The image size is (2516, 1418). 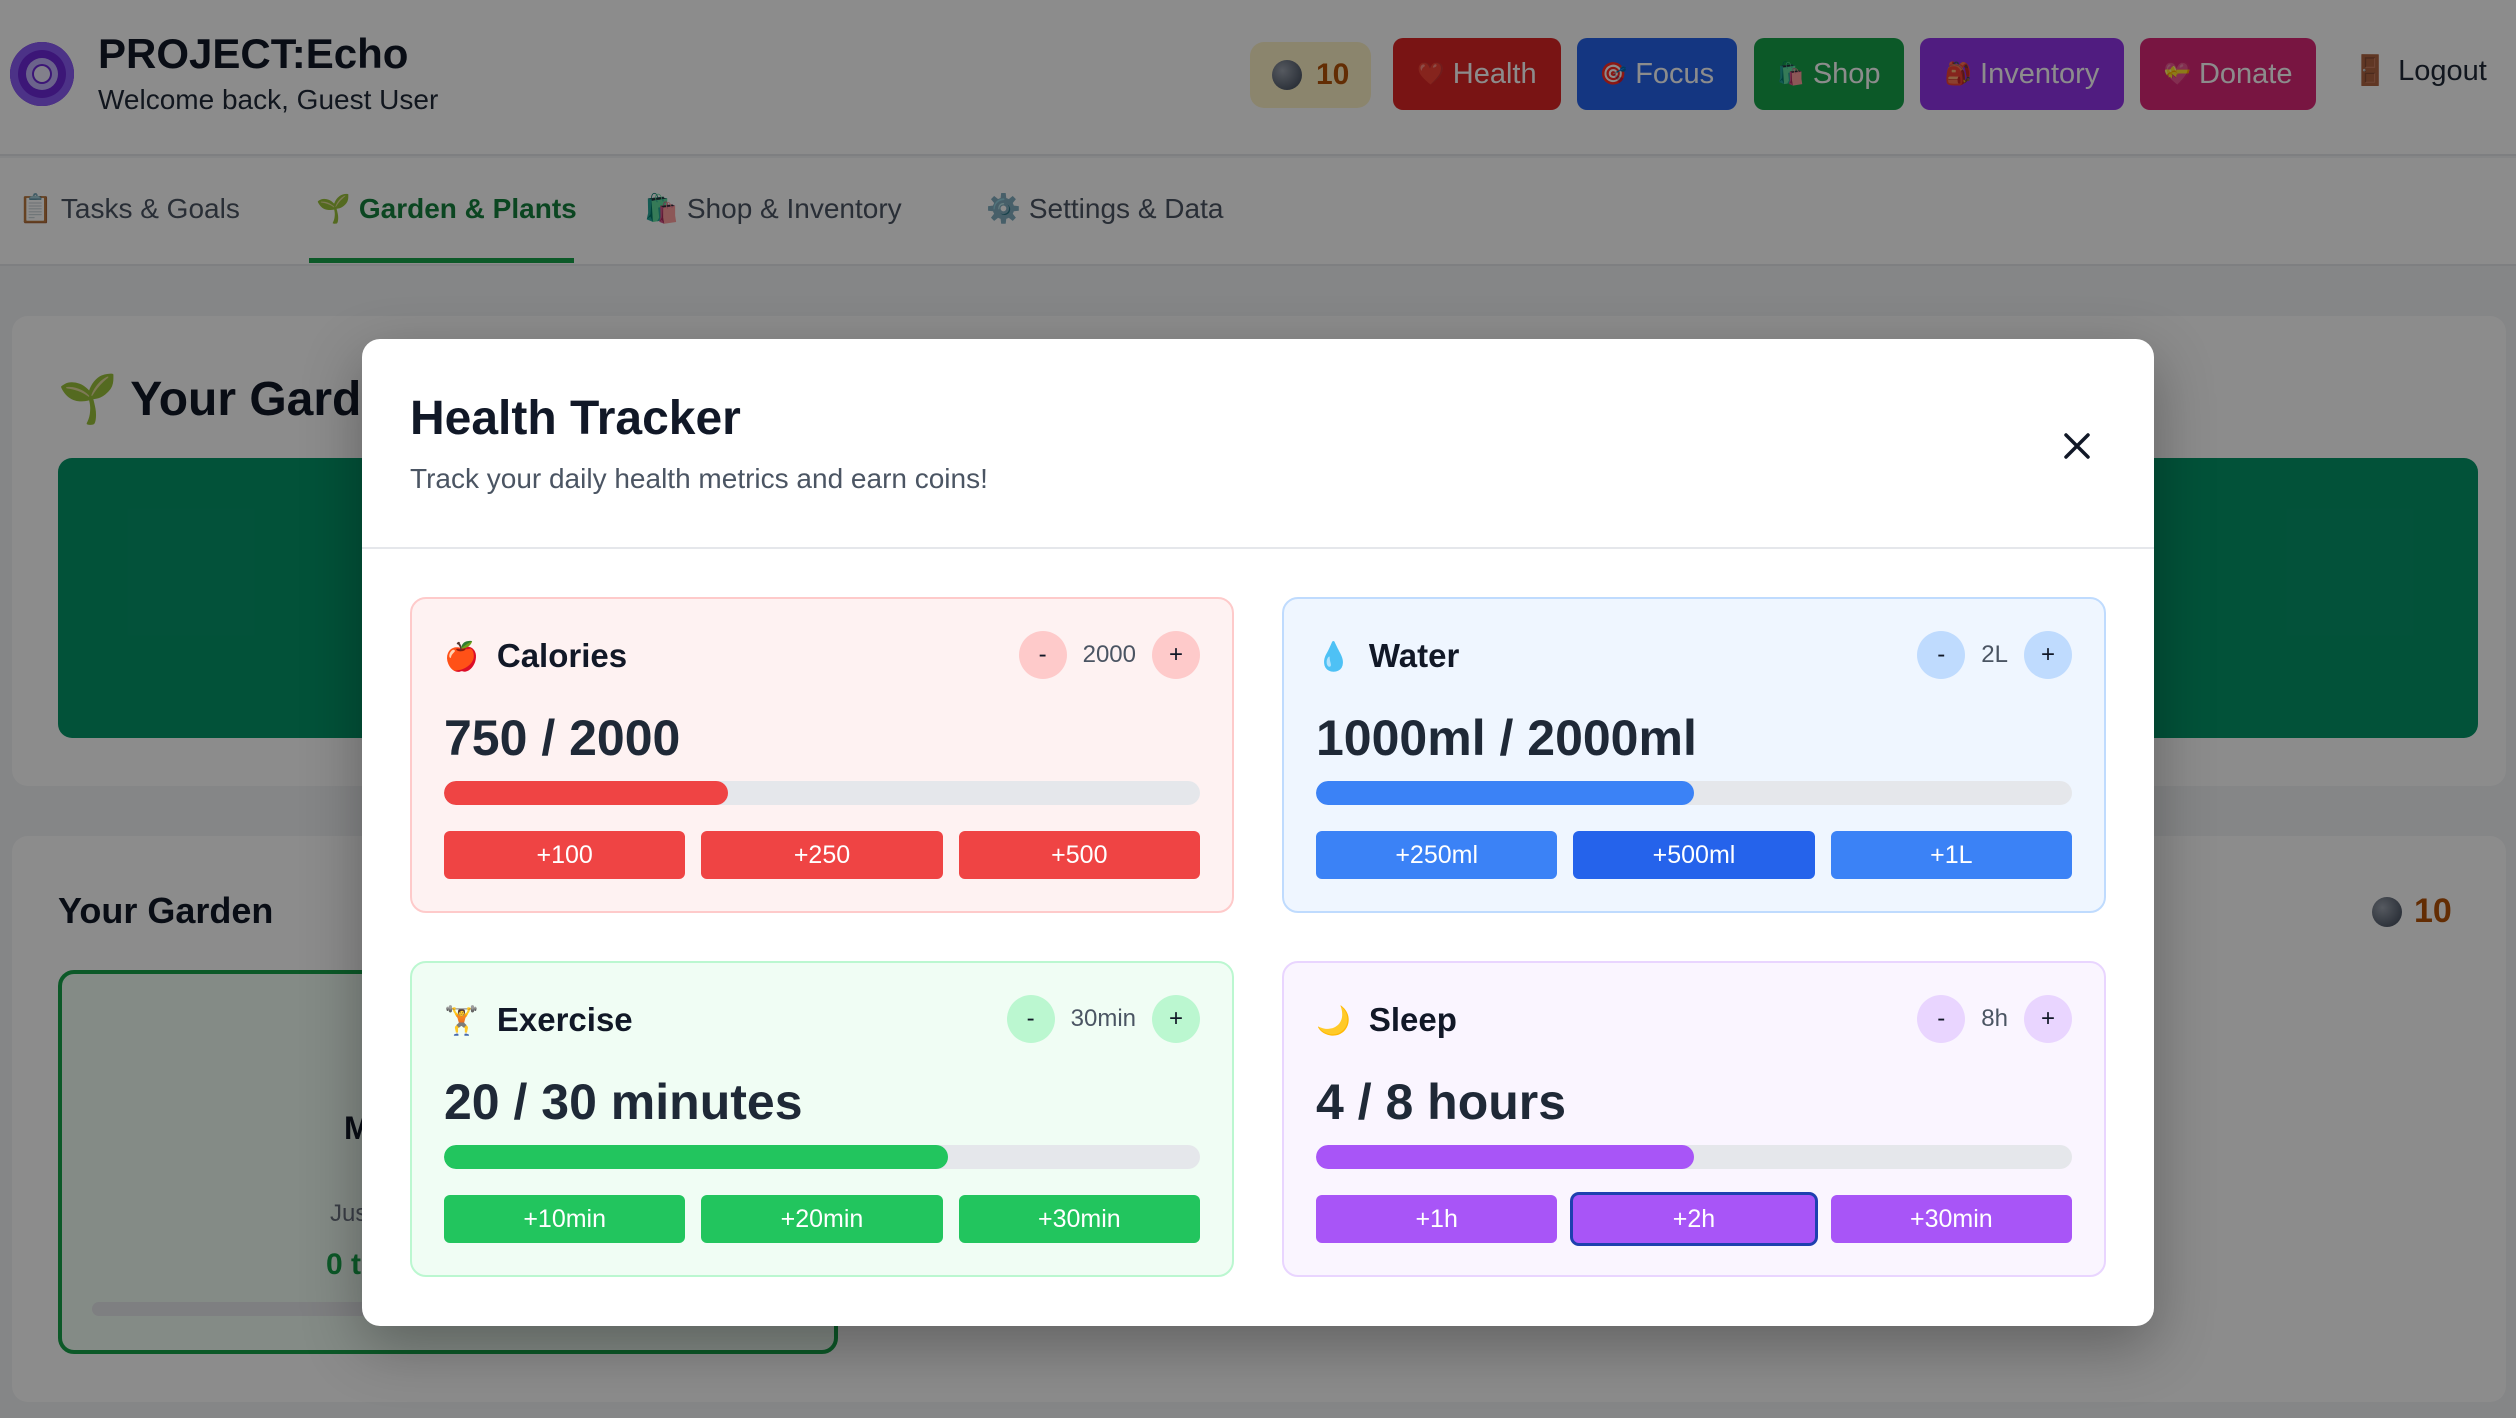 What do you see at coordinates (2048, 655) in the screenshot?
I see `water-increase-goal-button: +` at bounding box center [2048, 655].